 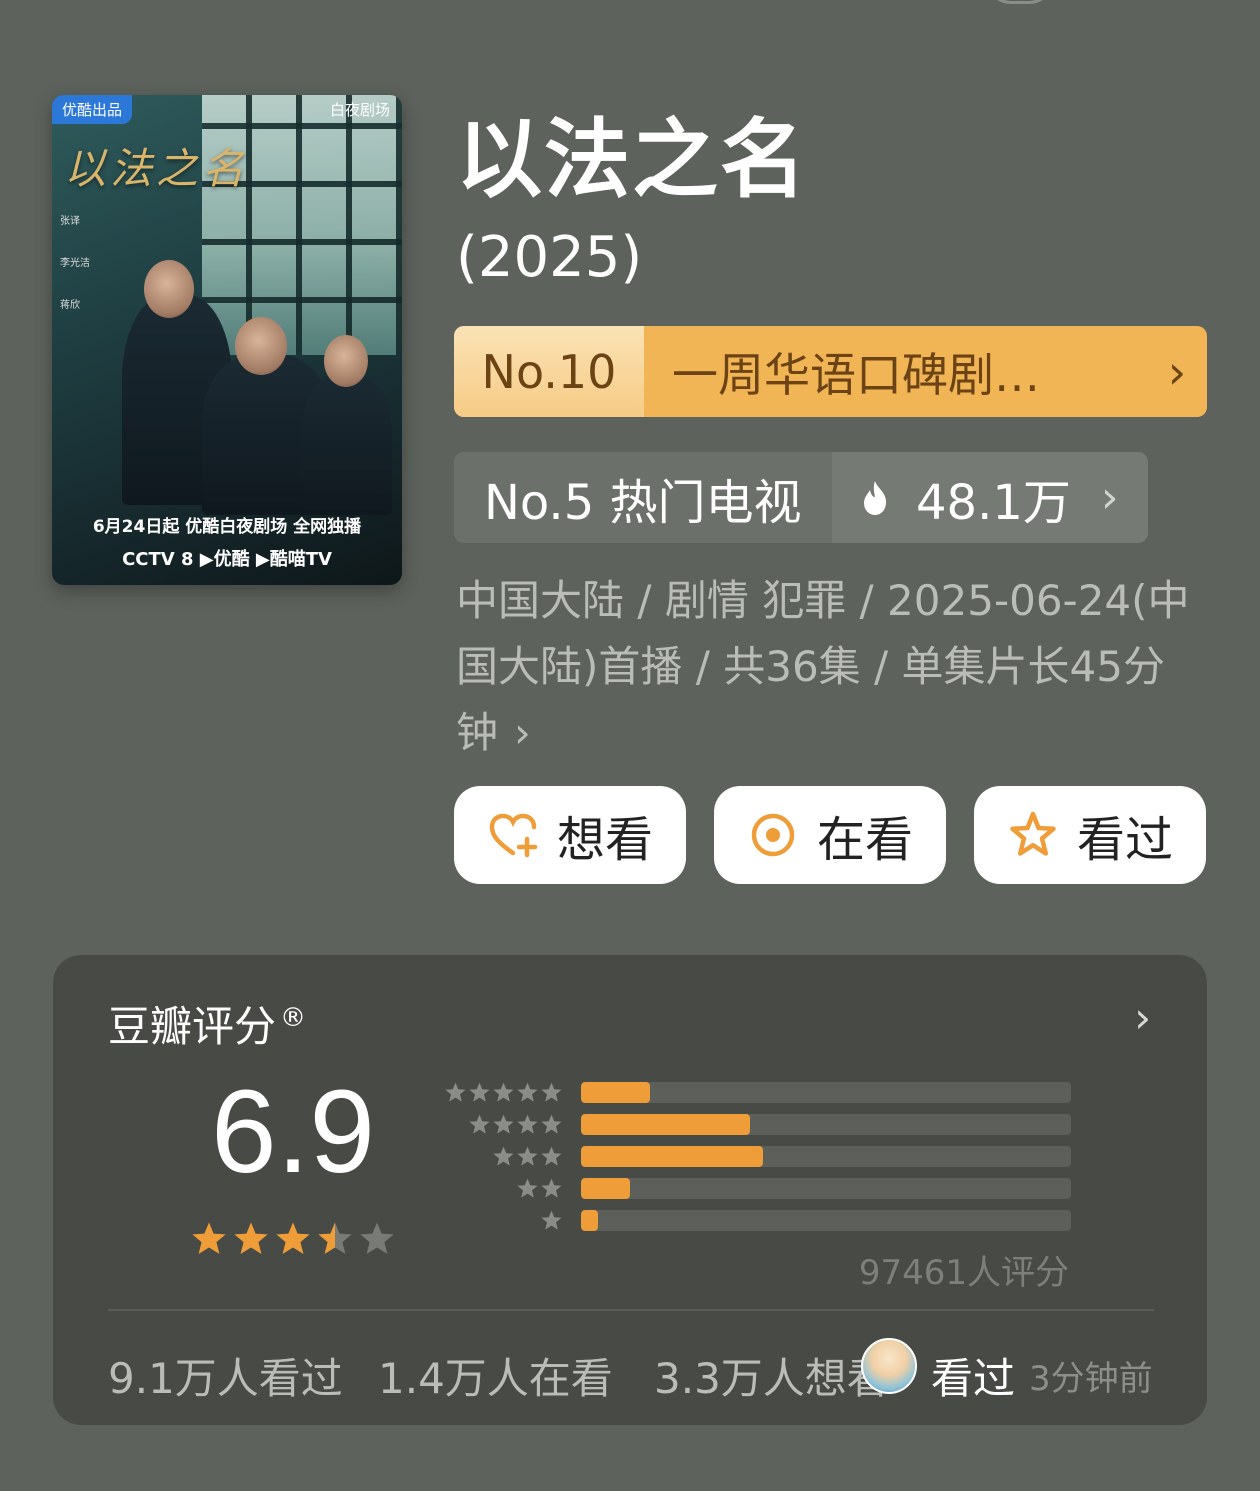 I want to click on ranking-hot-button: No.5 热门电视 48.1万 ›, so click(x=801, y=497).